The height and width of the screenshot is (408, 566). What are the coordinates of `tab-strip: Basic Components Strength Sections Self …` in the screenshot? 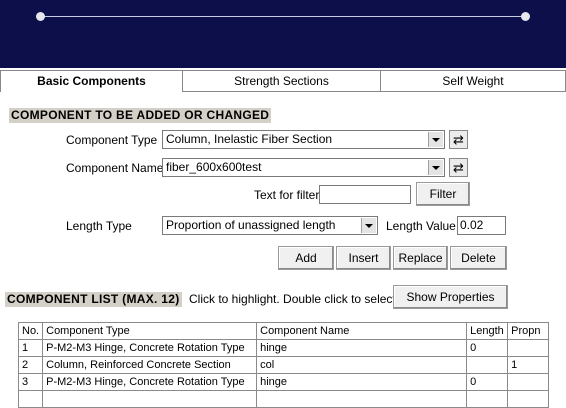 It's located at (283, 81).